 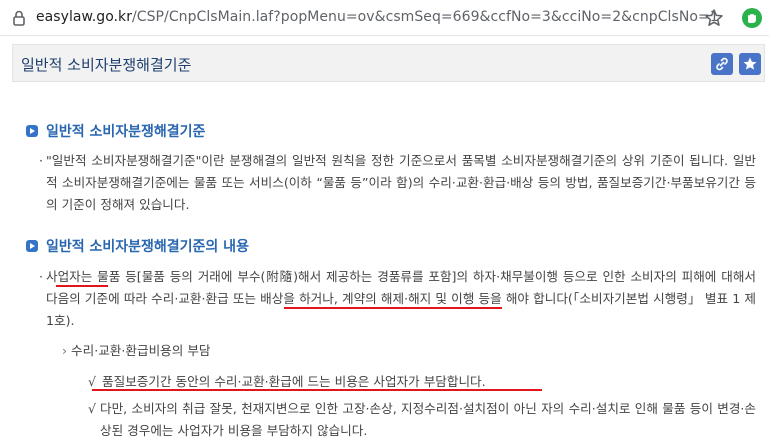 I want to click on sub-heading: › 수리·교환·환급비용의 부담, so click(x=136, y=349).